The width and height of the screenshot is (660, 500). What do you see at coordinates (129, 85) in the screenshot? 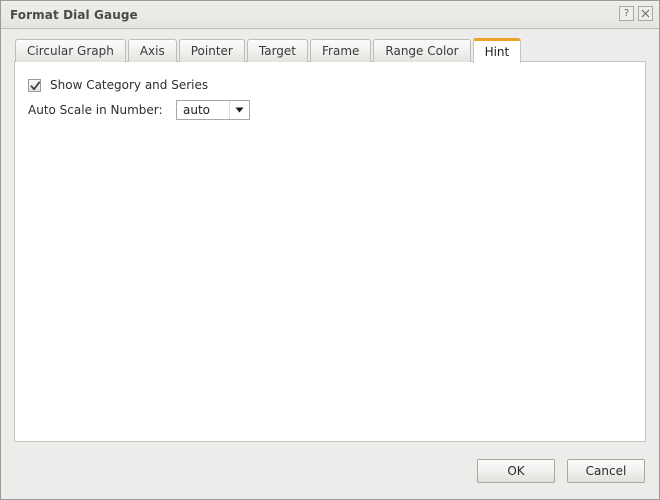
I see `show-category-and-series-label: Show Category and Series` at bounding box center [129, 85].